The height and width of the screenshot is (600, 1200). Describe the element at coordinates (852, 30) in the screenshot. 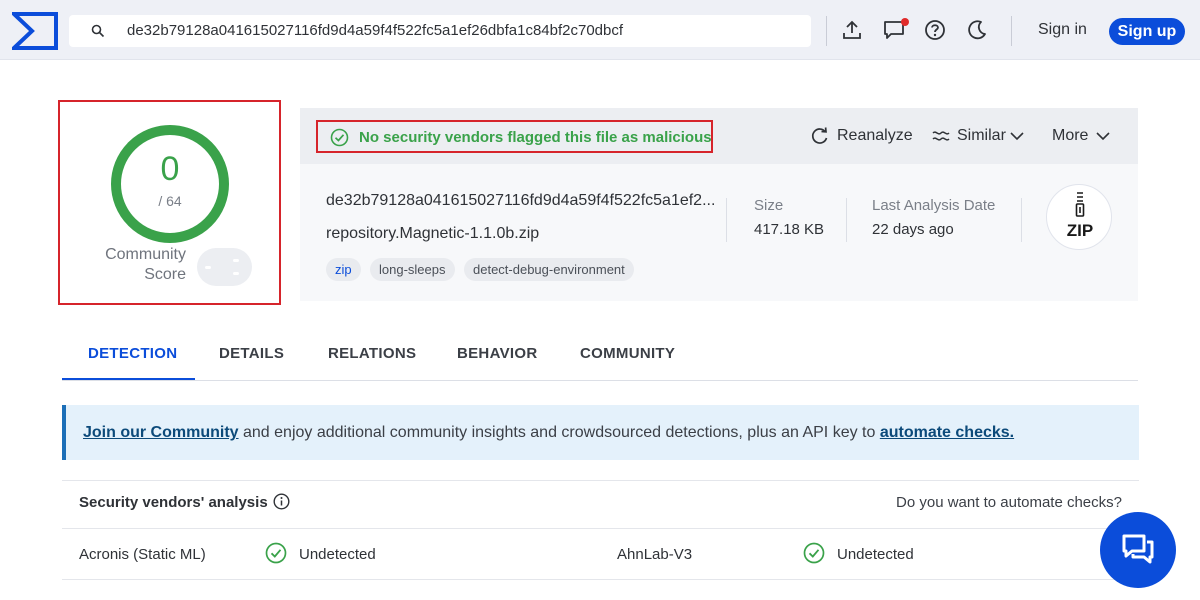

I see `upload-icon` at that location.